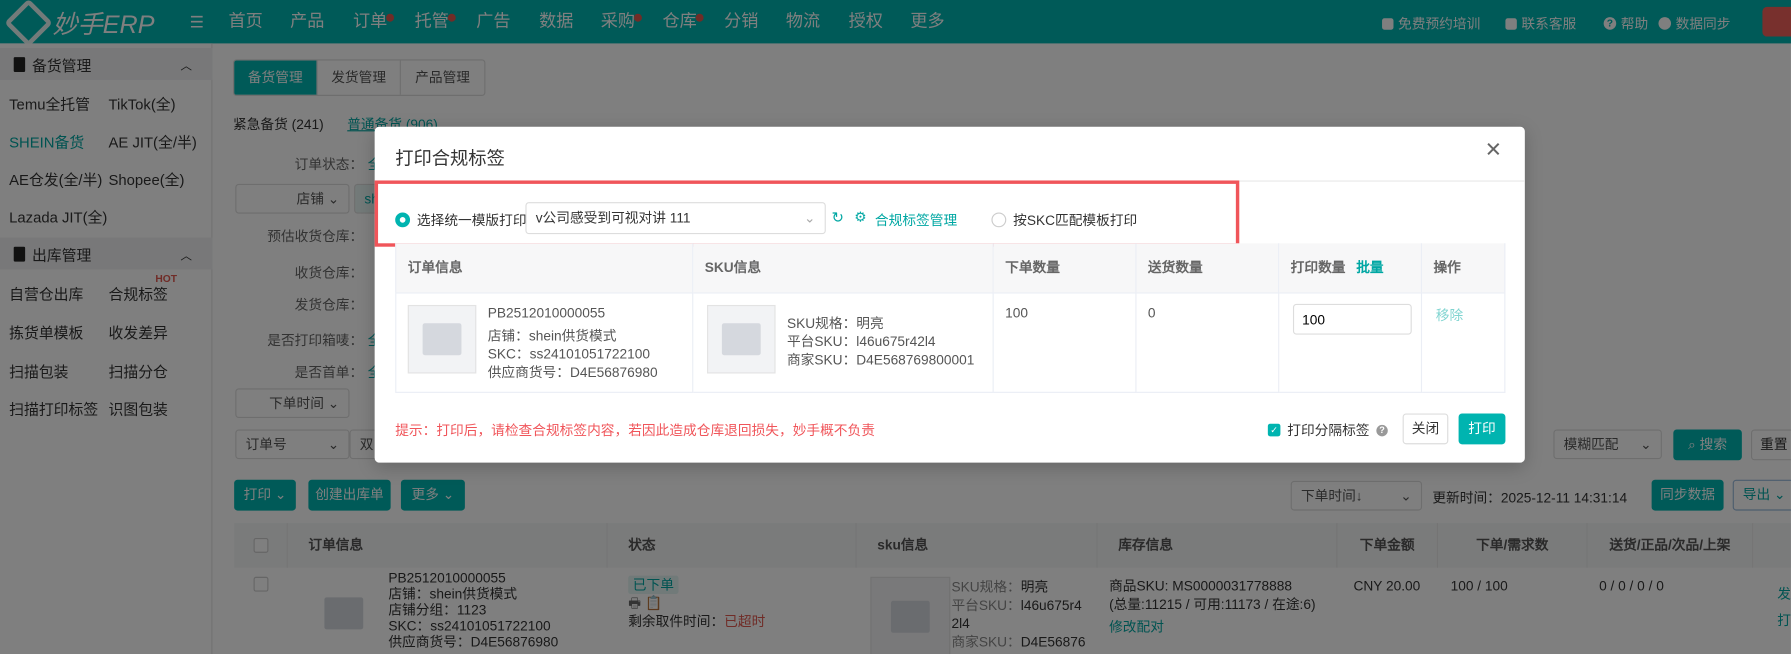 This screenshot has width=1791, height=654. What do you see at coordinates (880, 359) in the screenshot?
I see `merchant-sku: 商家SKU：D4E568769800001` at bounding box center [880, 359].